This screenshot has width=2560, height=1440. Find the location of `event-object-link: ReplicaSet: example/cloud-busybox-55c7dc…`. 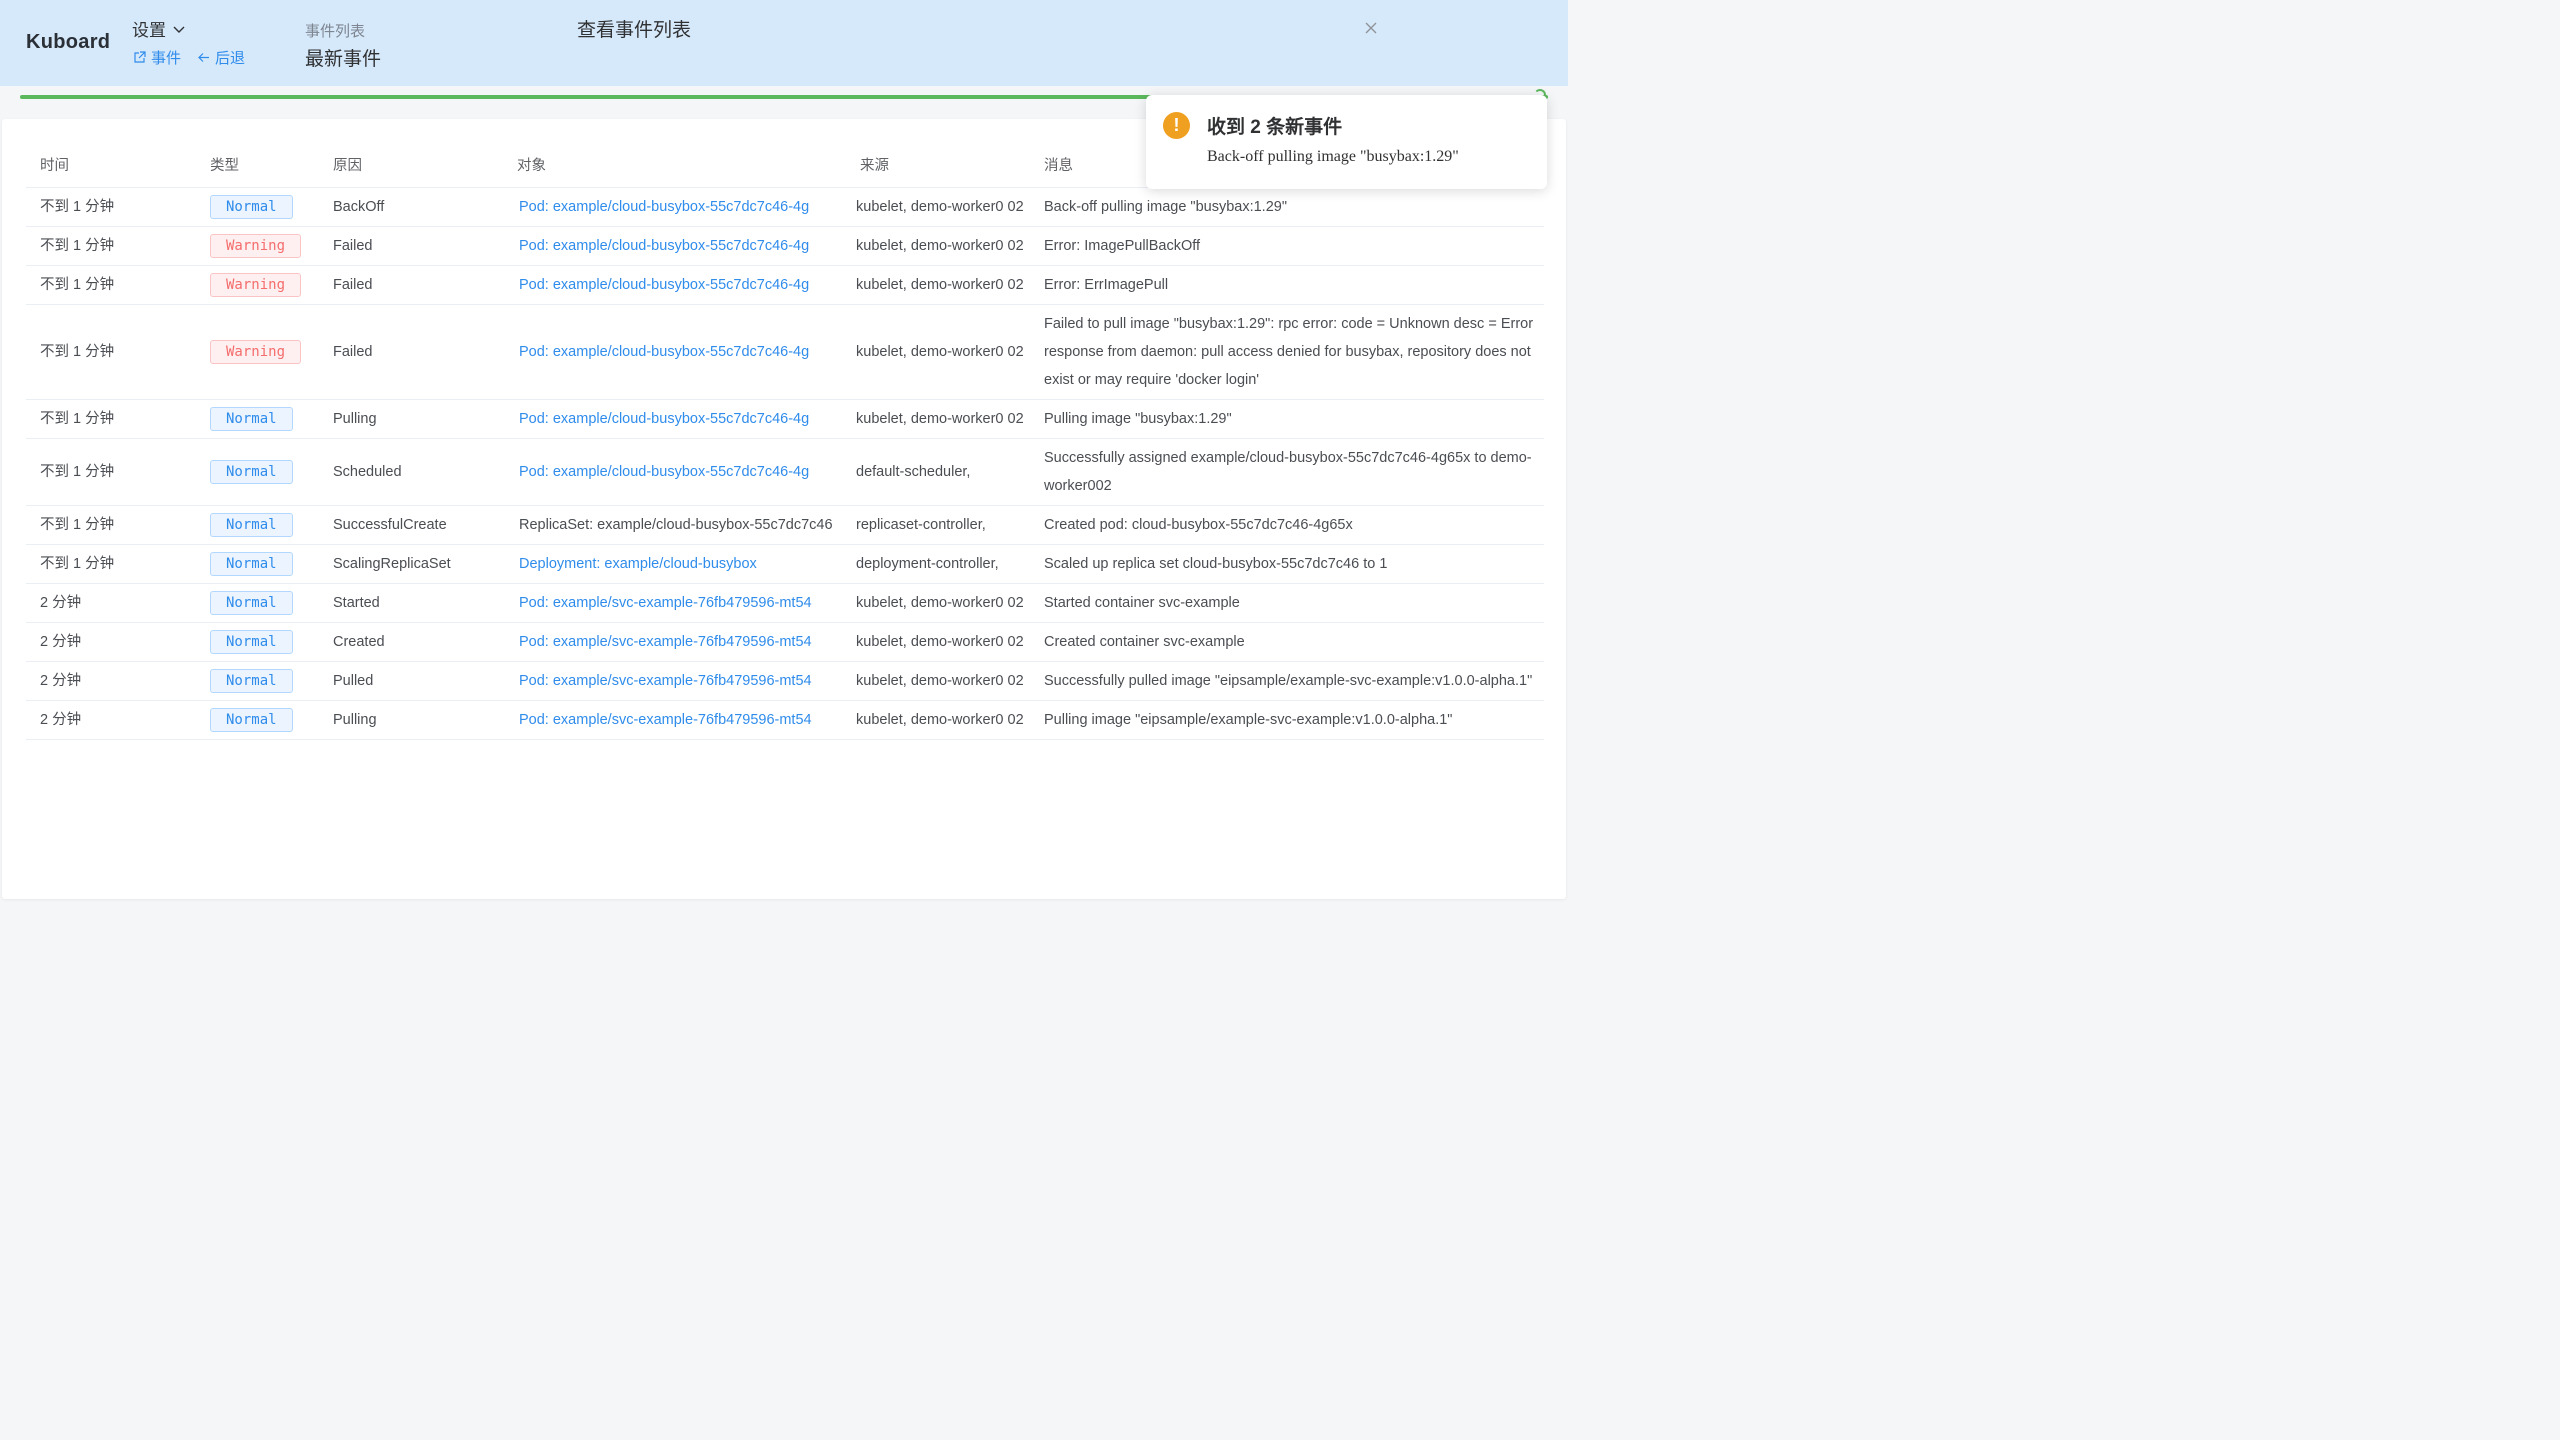

event-object-link: ReplicaSet: example/cloud-busybox-55c7dc… is located at coordinates (674, 525).